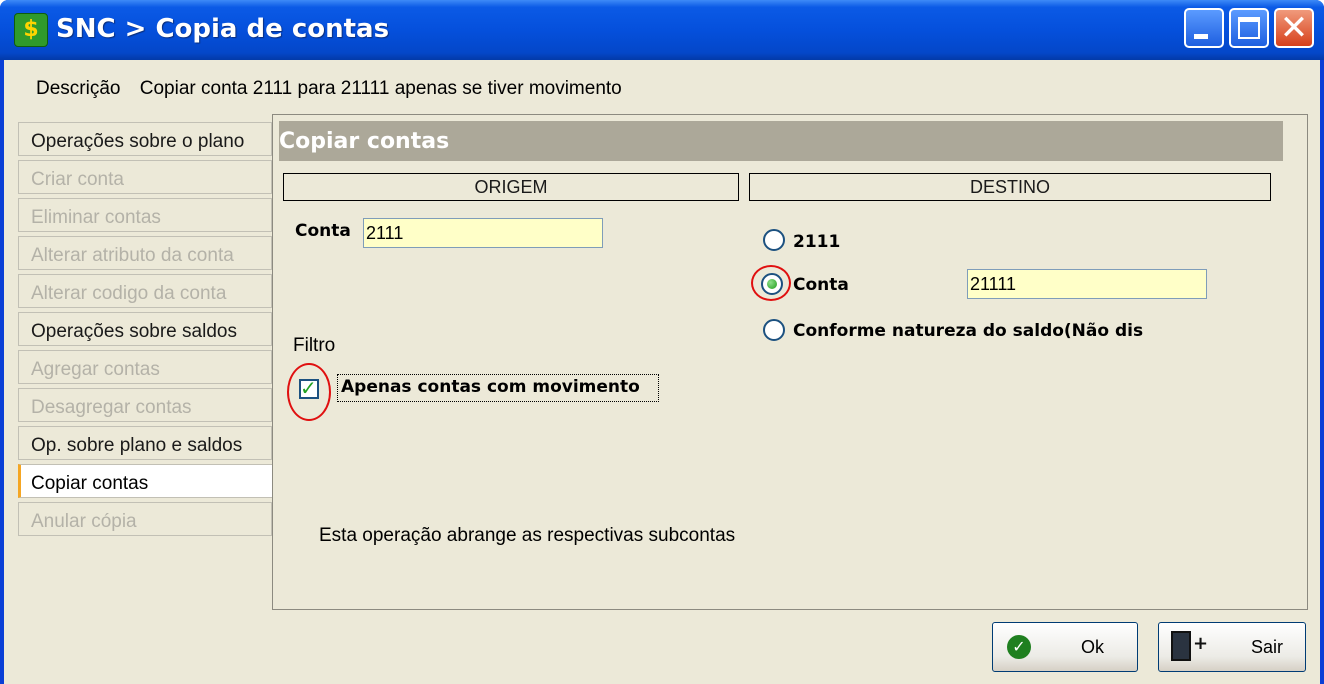  I want to click on radio-selected-dot, so click(772, 284).